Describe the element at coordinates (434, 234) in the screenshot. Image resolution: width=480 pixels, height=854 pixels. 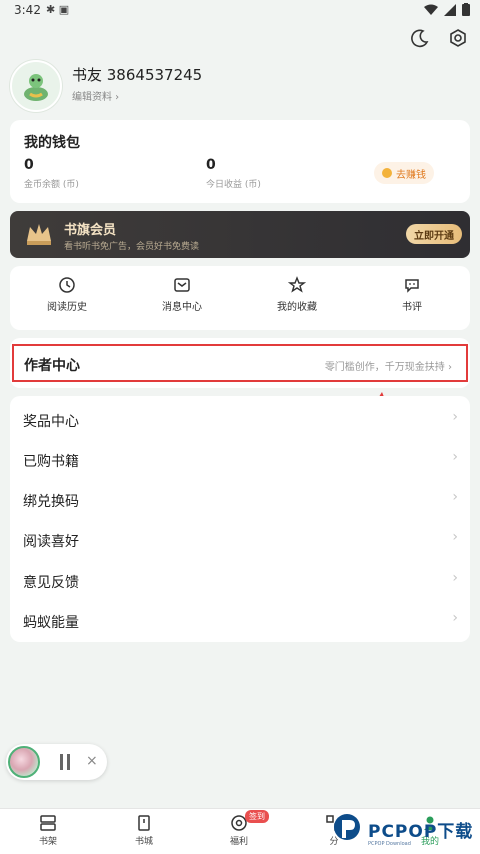
I see `vip-open-button: 立即开通` at that location.